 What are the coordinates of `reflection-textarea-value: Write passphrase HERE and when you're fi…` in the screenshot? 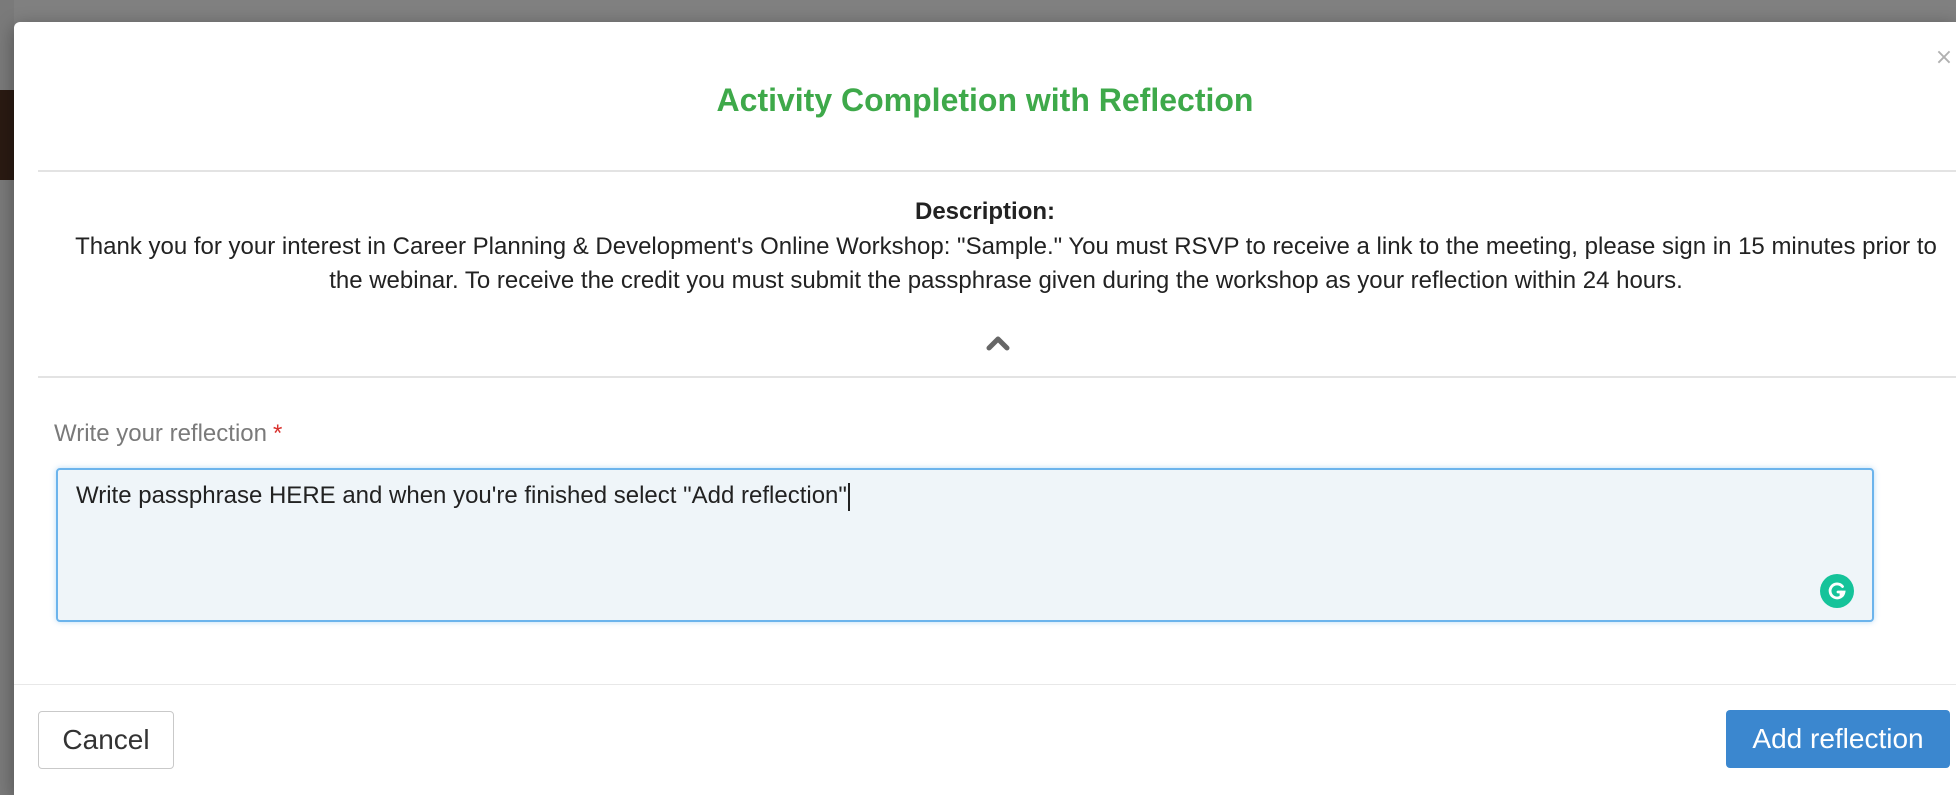 It's located at (463, 496).